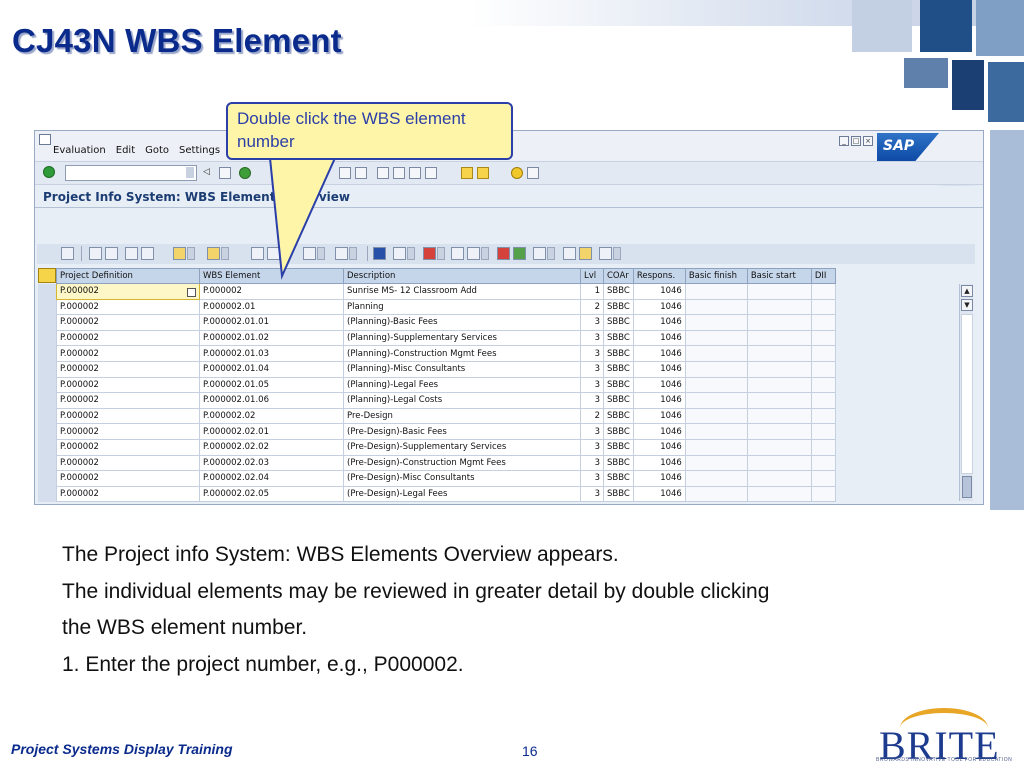 This screenshot has width=1024, height=768. Describe the element at coordinates (868, 141) in the screenshot. I see `close-icon: ×` at that location.